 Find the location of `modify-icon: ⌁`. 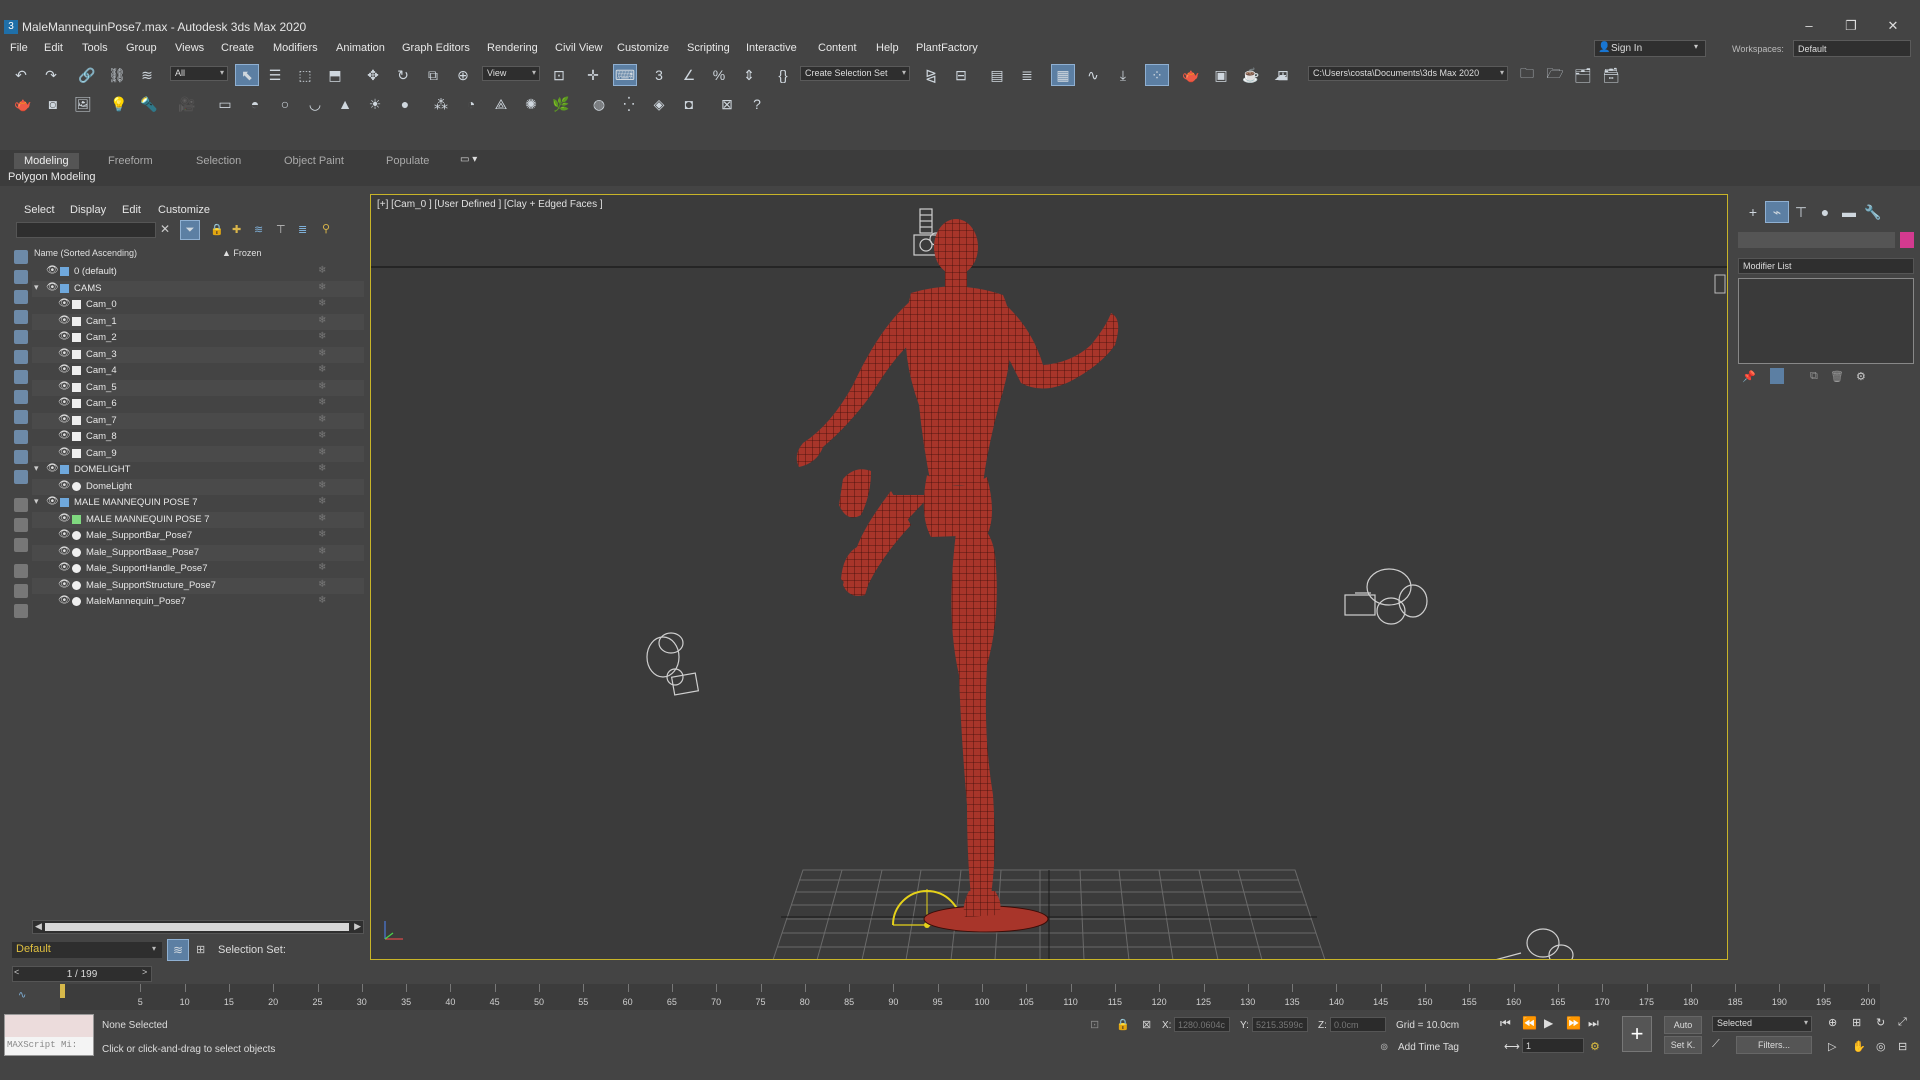

modify-icon: ⌁ is located at coordinates (1777, 212).